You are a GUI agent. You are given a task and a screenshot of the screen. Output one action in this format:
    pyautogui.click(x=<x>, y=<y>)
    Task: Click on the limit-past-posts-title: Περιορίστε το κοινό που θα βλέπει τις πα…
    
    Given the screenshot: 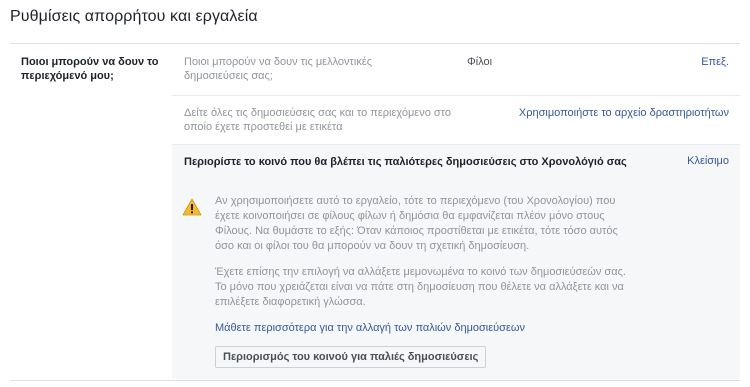 What is the action you would take?
    pyautogui.click(x=405, y=162)
    